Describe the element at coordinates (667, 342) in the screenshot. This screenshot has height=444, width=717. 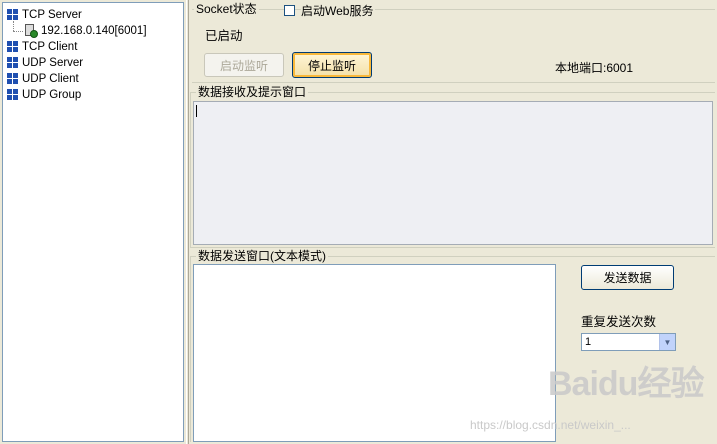
I see `chevron-down-icon: ▼` at that location.